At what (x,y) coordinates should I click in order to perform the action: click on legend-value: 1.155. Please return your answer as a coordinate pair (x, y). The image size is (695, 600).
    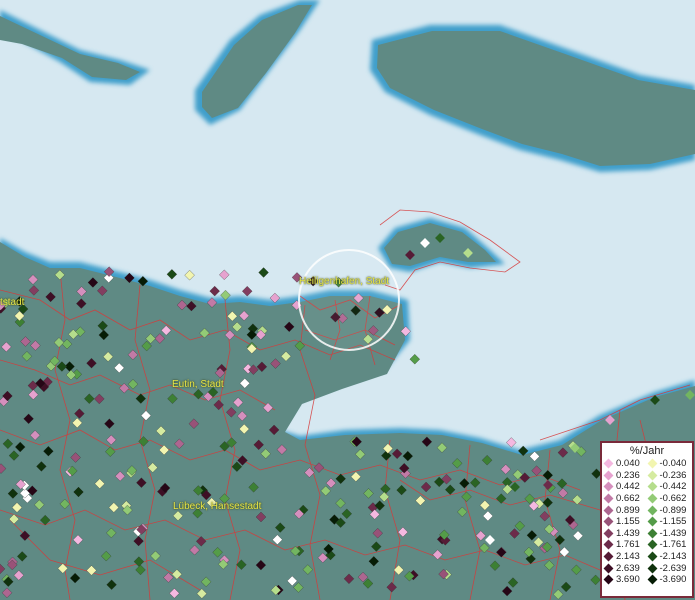
    Looking at the image, I should click on (628, 522).